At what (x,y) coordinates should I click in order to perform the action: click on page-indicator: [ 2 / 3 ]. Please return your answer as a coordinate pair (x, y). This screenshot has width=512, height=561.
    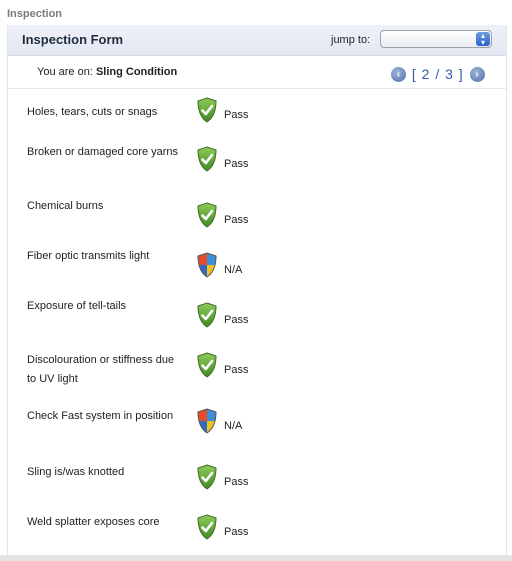
    Looking at the image, I should click on (437, 74).